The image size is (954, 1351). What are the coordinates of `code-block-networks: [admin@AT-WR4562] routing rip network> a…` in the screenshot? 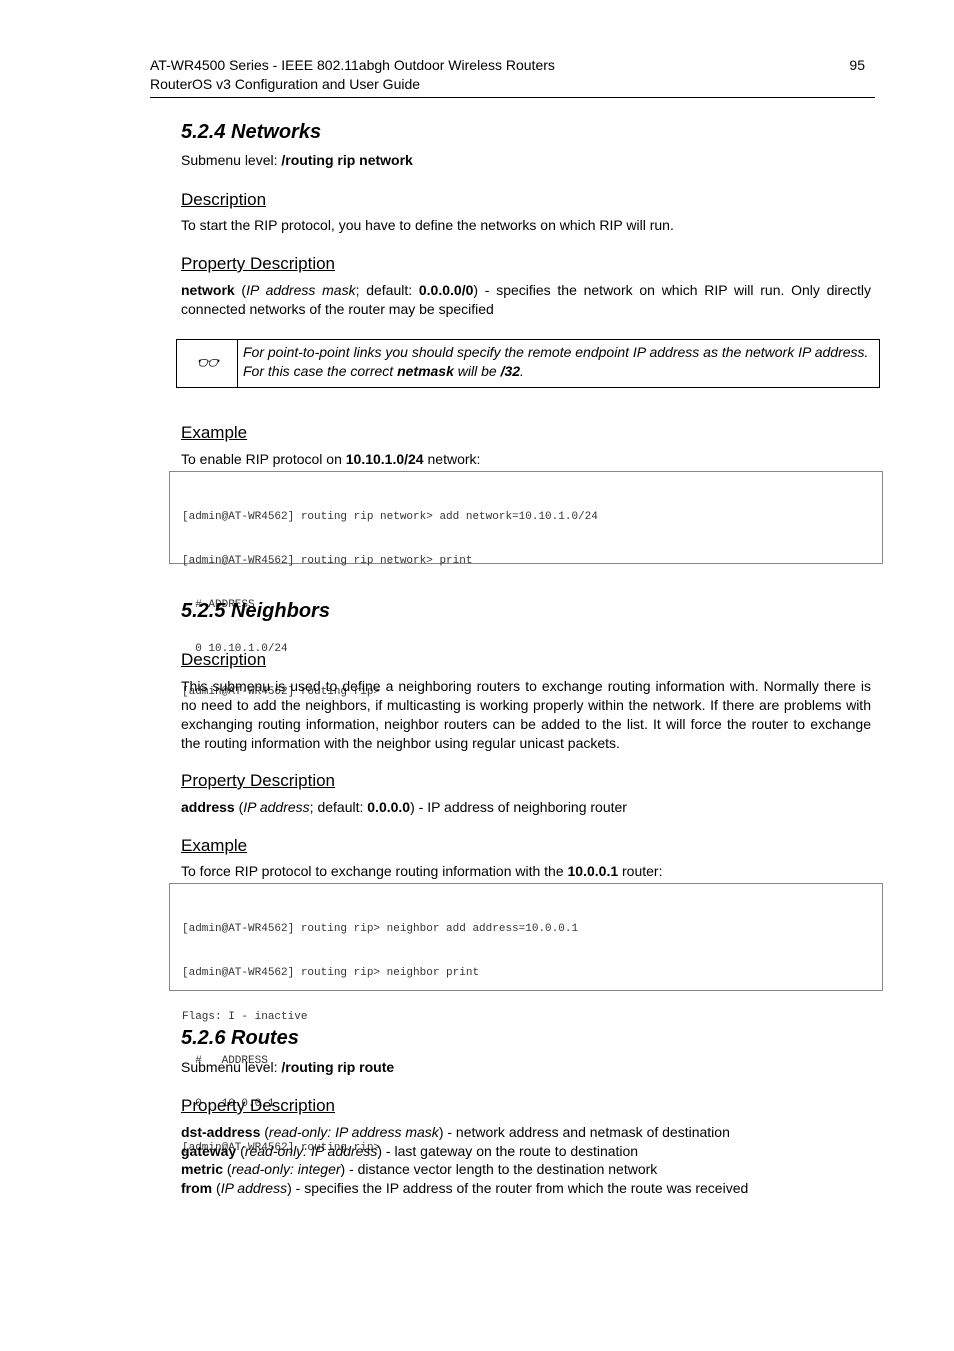 It's located at (526, 584).